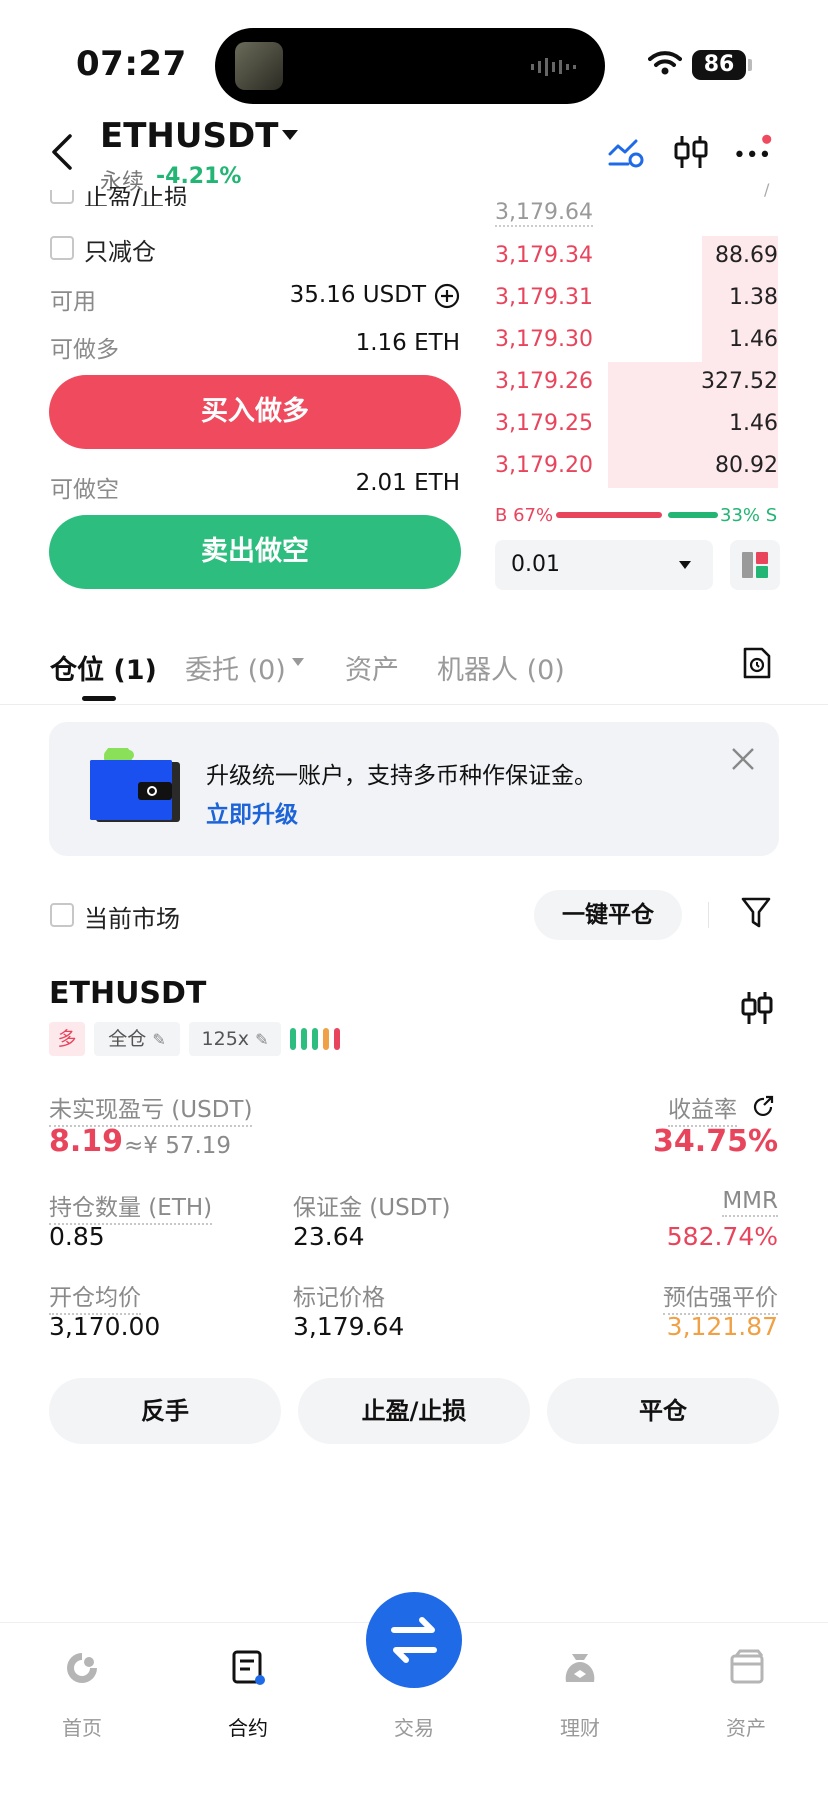  I want to click on orderbook-ask-row: 3,179.26 327.52, so click(636, 383).